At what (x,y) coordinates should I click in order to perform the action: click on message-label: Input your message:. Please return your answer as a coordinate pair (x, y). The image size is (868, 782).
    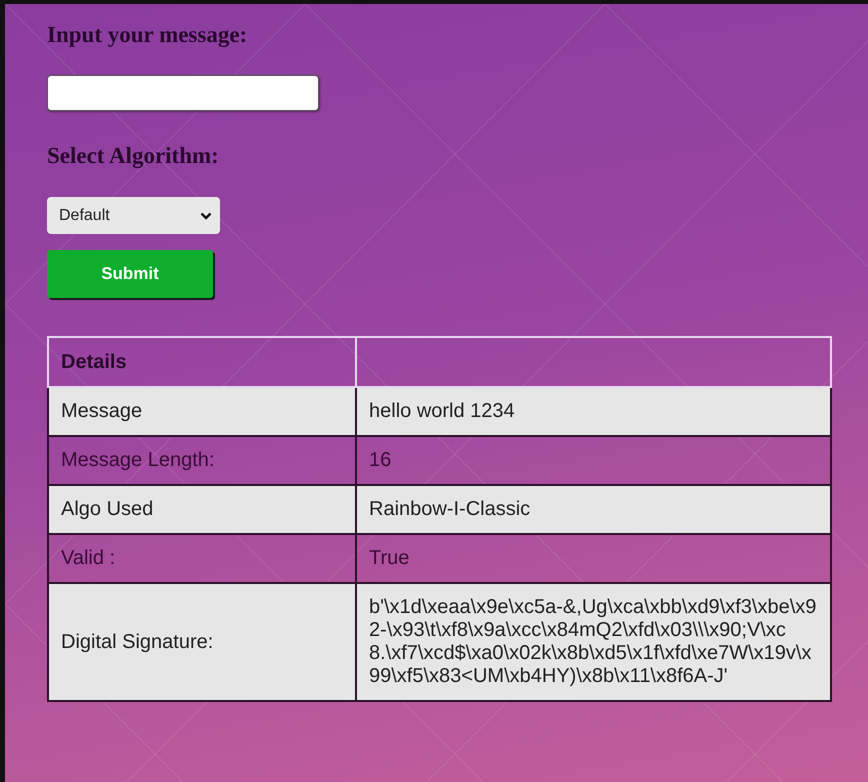
    Looking at the image, I should click on (147, 35).